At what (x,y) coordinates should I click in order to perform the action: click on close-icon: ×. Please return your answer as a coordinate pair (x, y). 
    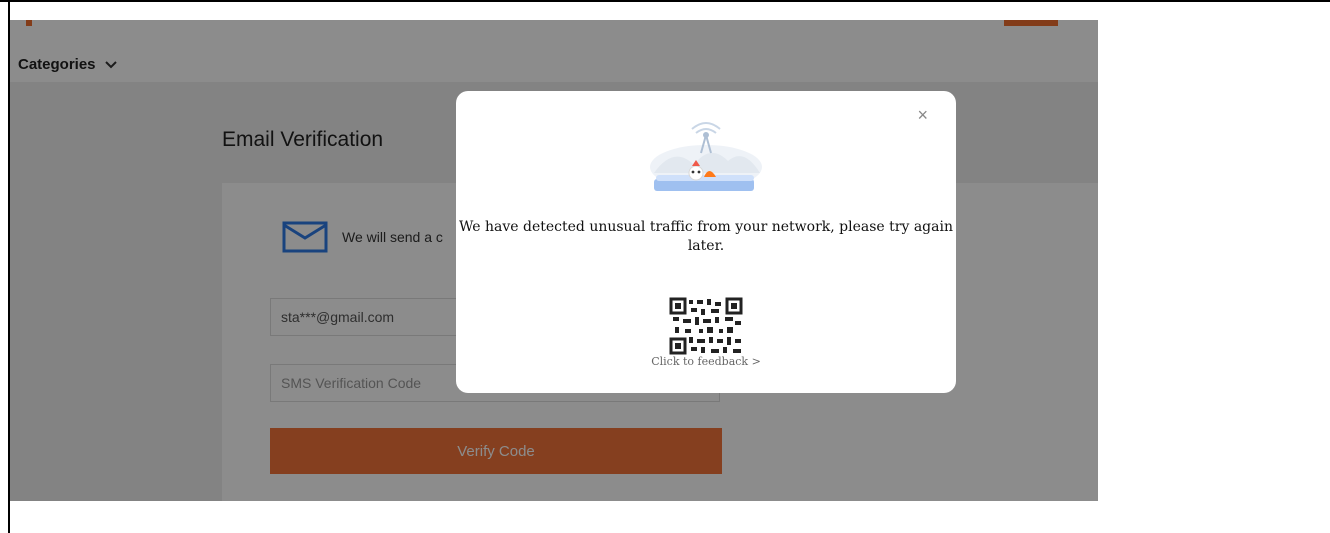
    Looking at the image, I should click on (922, 115).